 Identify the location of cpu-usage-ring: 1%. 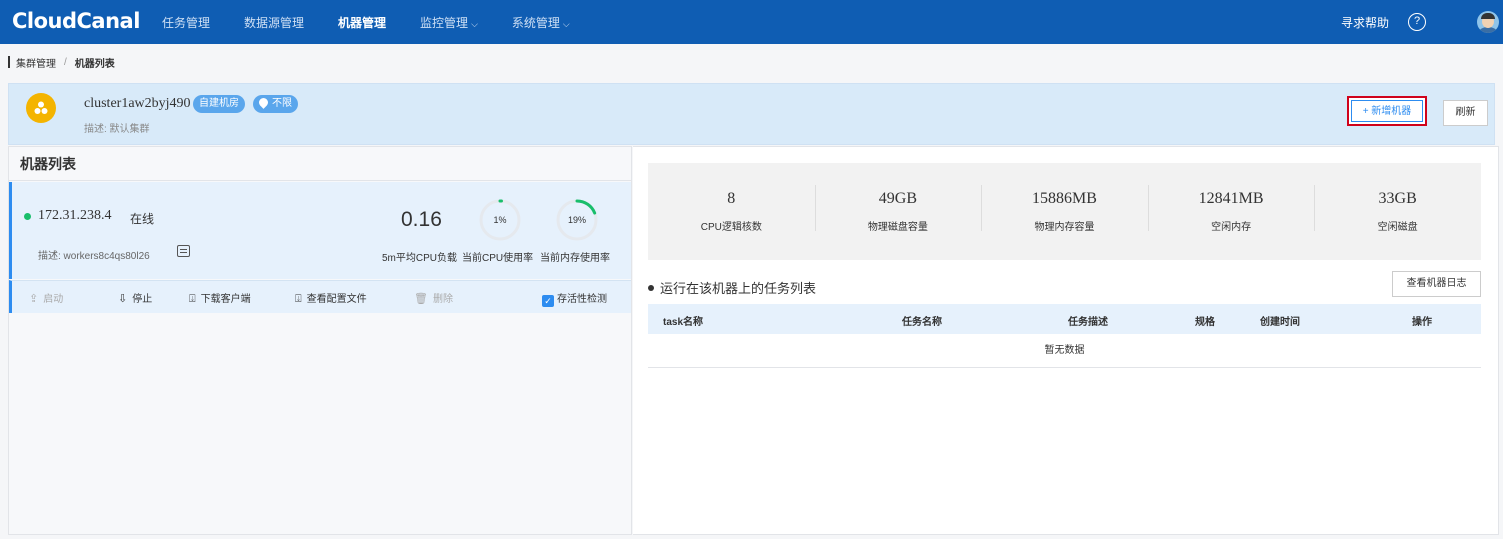
(500, 220).